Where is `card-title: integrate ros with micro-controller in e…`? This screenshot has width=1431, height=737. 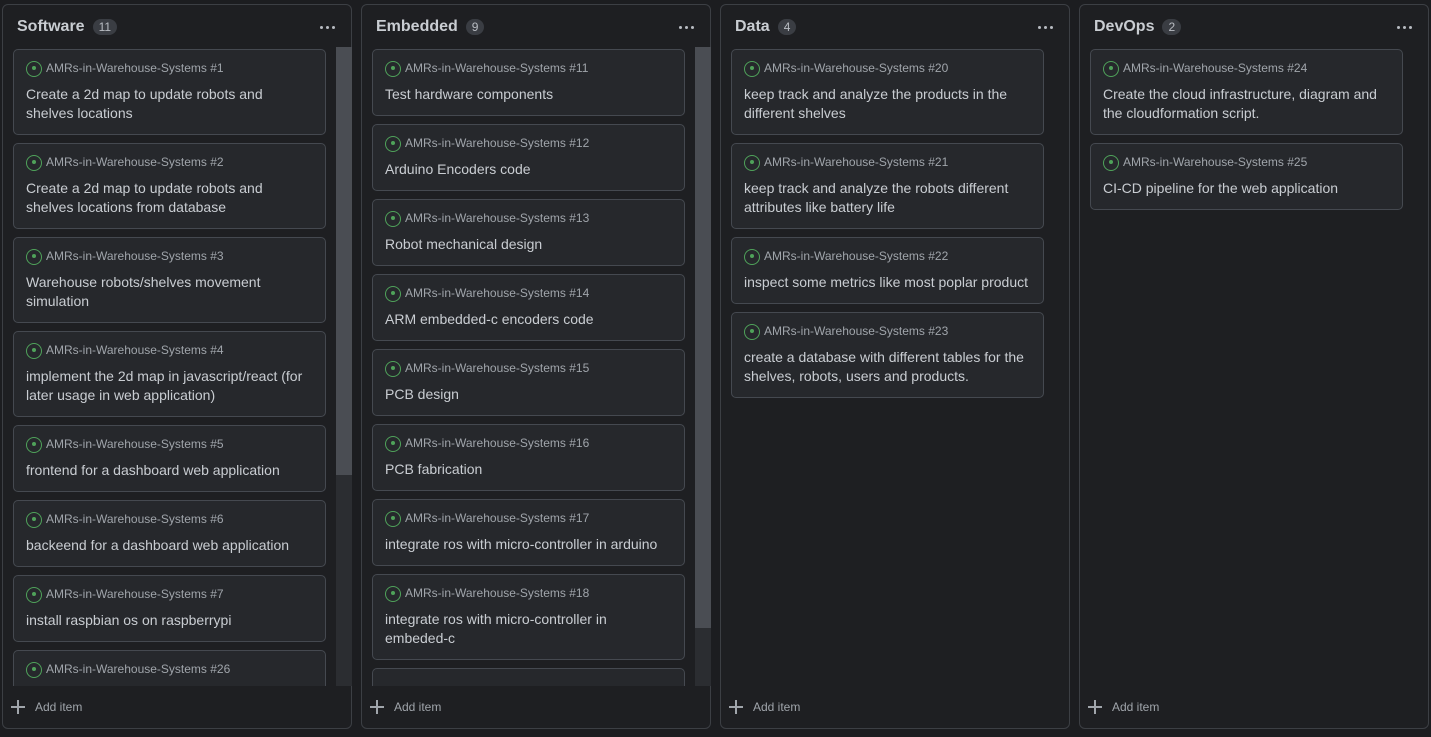
card-title: integrate ros with micro-controller in e… is located at coordinates (528, 629).